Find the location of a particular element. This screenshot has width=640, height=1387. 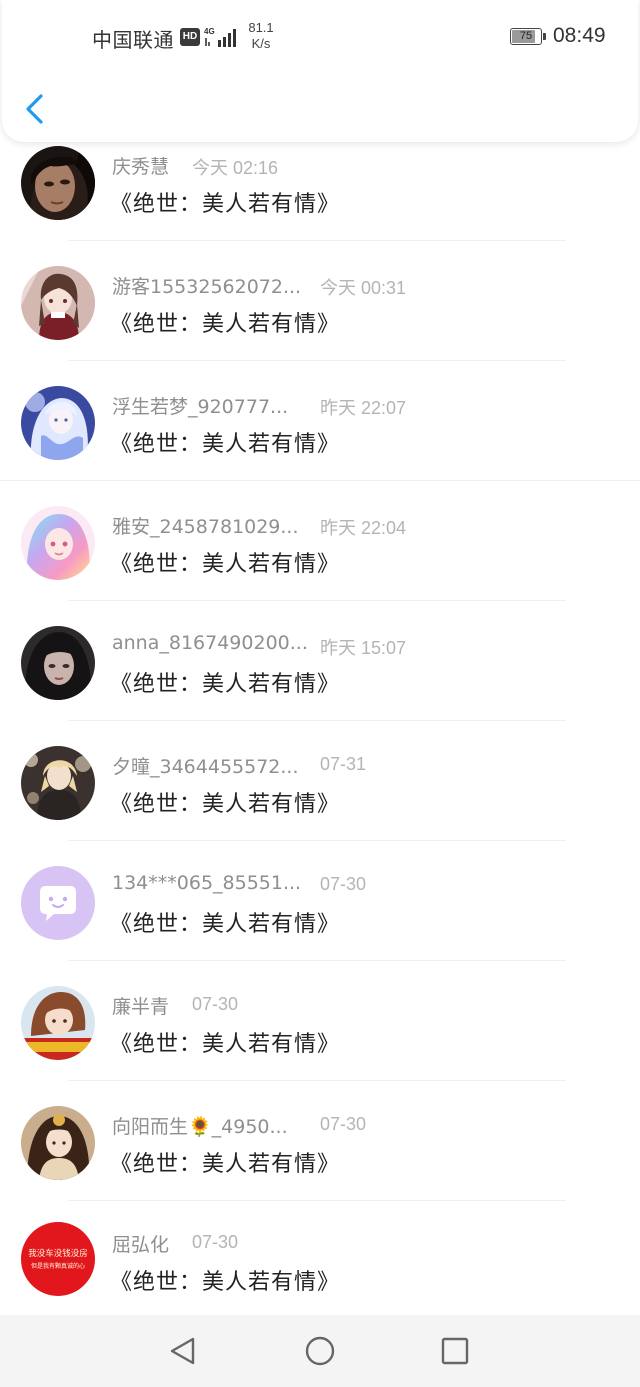

list-item: 雅安_2458781029... 昨天 22:04 《绝世：美人若有情》 is located at coordinates (320, 562).